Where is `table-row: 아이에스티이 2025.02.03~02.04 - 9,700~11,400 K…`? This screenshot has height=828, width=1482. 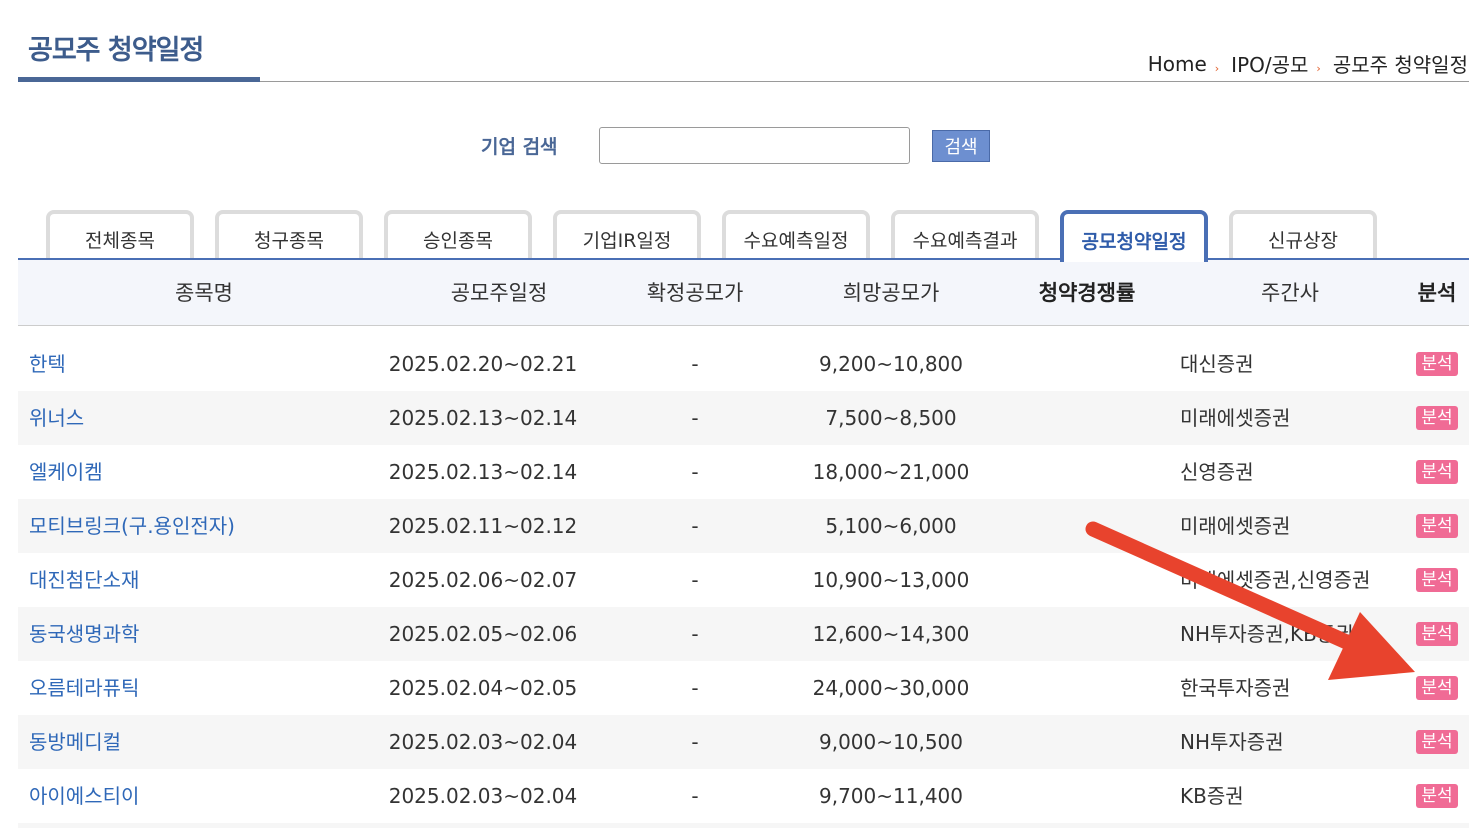
table-row: 아이에스티이 2025.02.03~02.04 - 9,700~11,400 K… is located at coordinates (743, 796).